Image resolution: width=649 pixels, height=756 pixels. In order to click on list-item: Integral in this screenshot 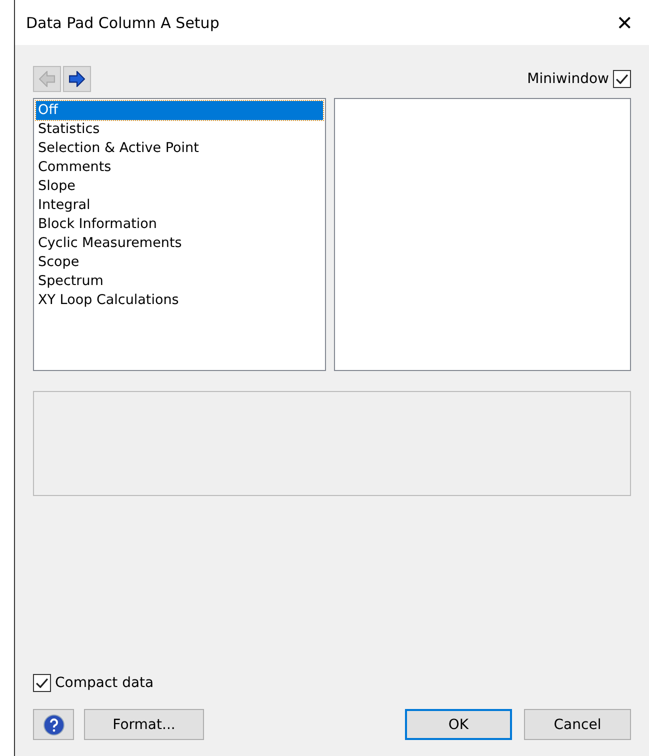, I will do `click(179, 205)`.